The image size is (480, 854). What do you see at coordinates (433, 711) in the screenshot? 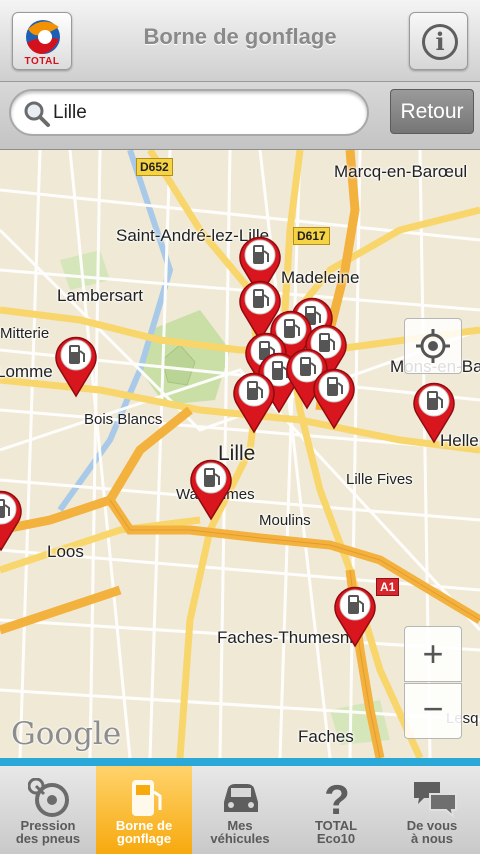
I see `zoom-out-button: −` at bounding box center [433, 711].